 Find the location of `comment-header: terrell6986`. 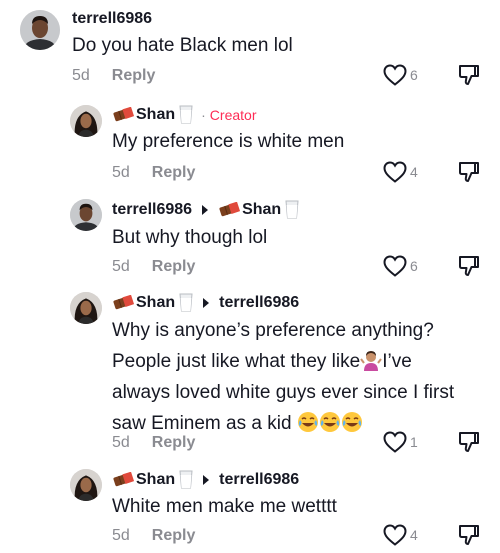

comment-header: terrell6986 is located at coordinates (112, 19).